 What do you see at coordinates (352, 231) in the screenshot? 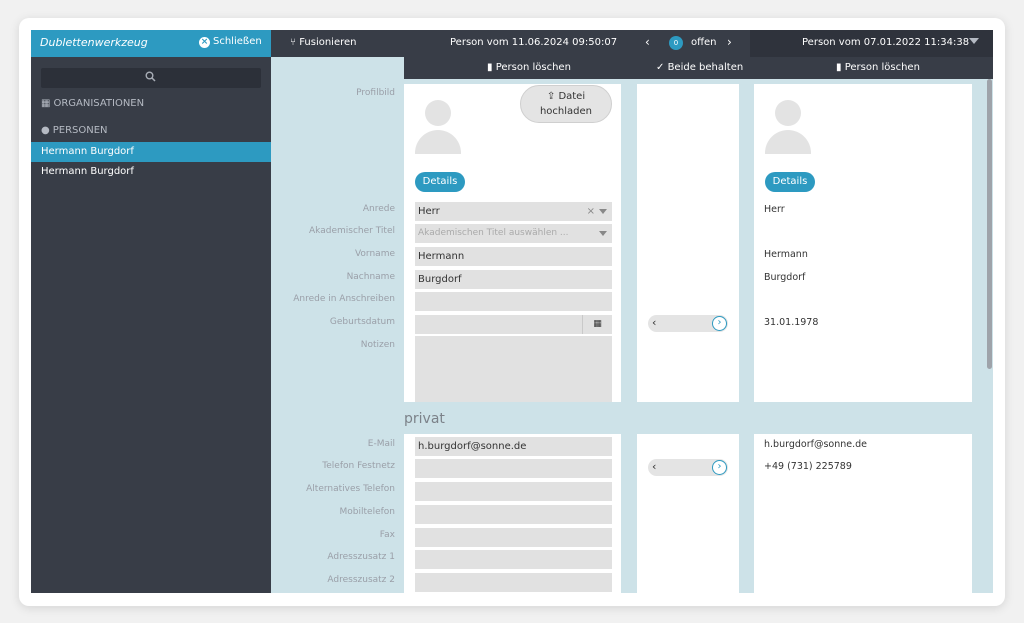
I see `label-titel: Akademischer Titel` at bounding box center [352, 231].